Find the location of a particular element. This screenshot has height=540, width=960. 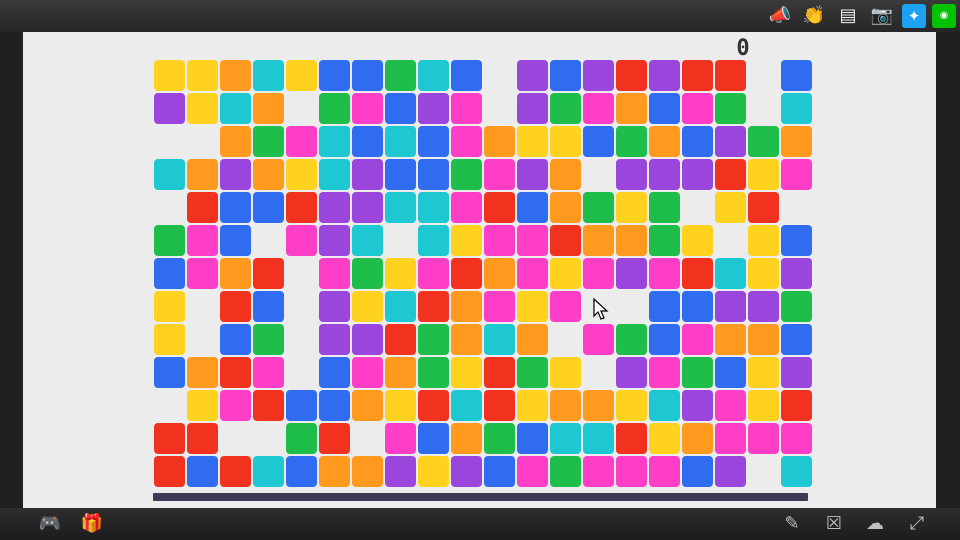

megaphone-icon: 📣 is located at coordinates (780, 16).